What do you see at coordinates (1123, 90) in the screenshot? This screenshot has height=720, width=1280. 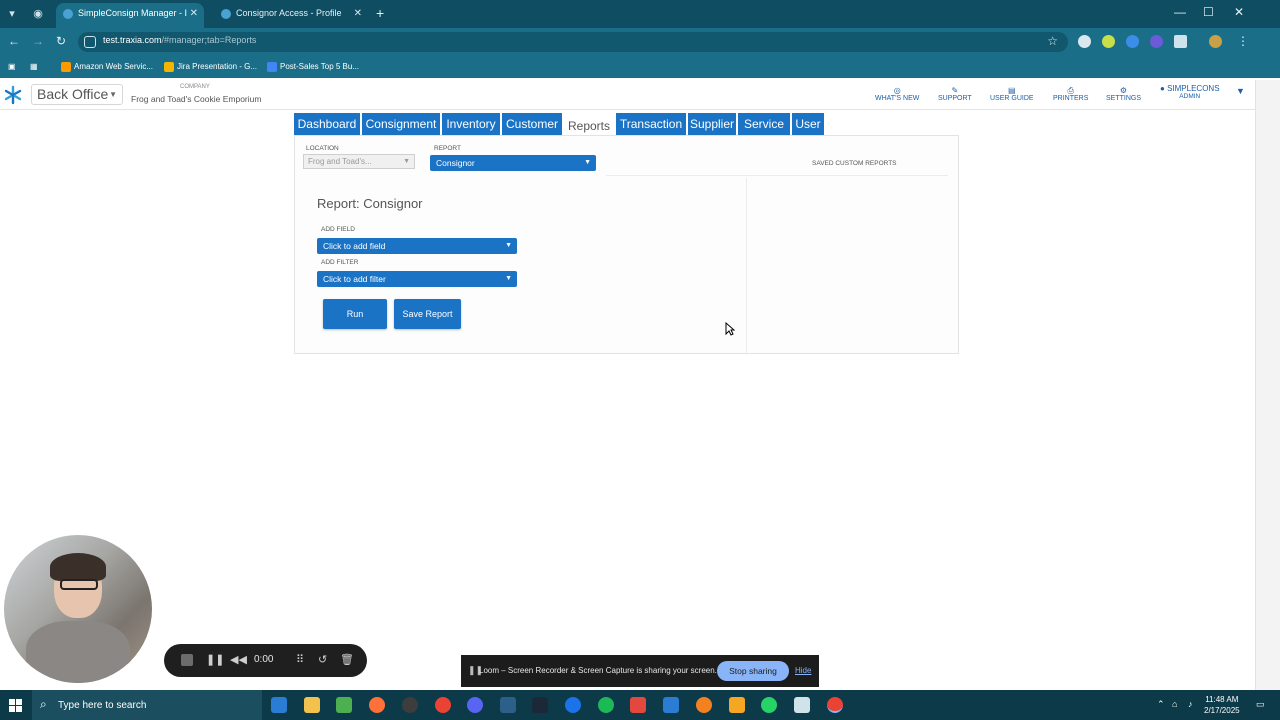 I see `gear-icon: ⚙` at bounding box center [1123, 90].